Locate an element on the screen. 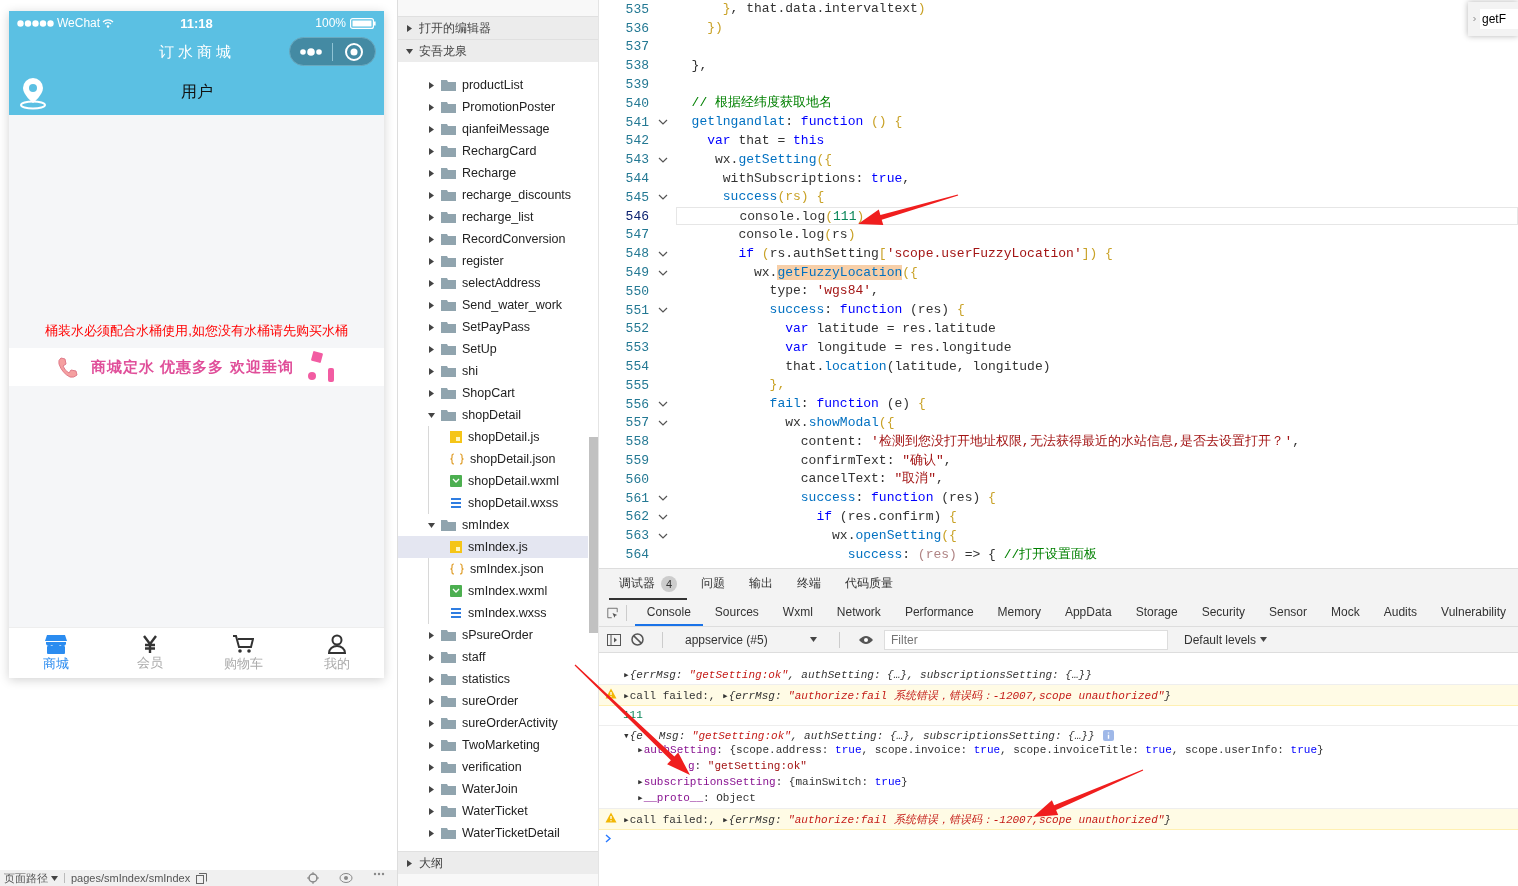 The width and height of the screenshot is (1518, 886). devtools-tab: Mock is located at coordinates (1345, 613).